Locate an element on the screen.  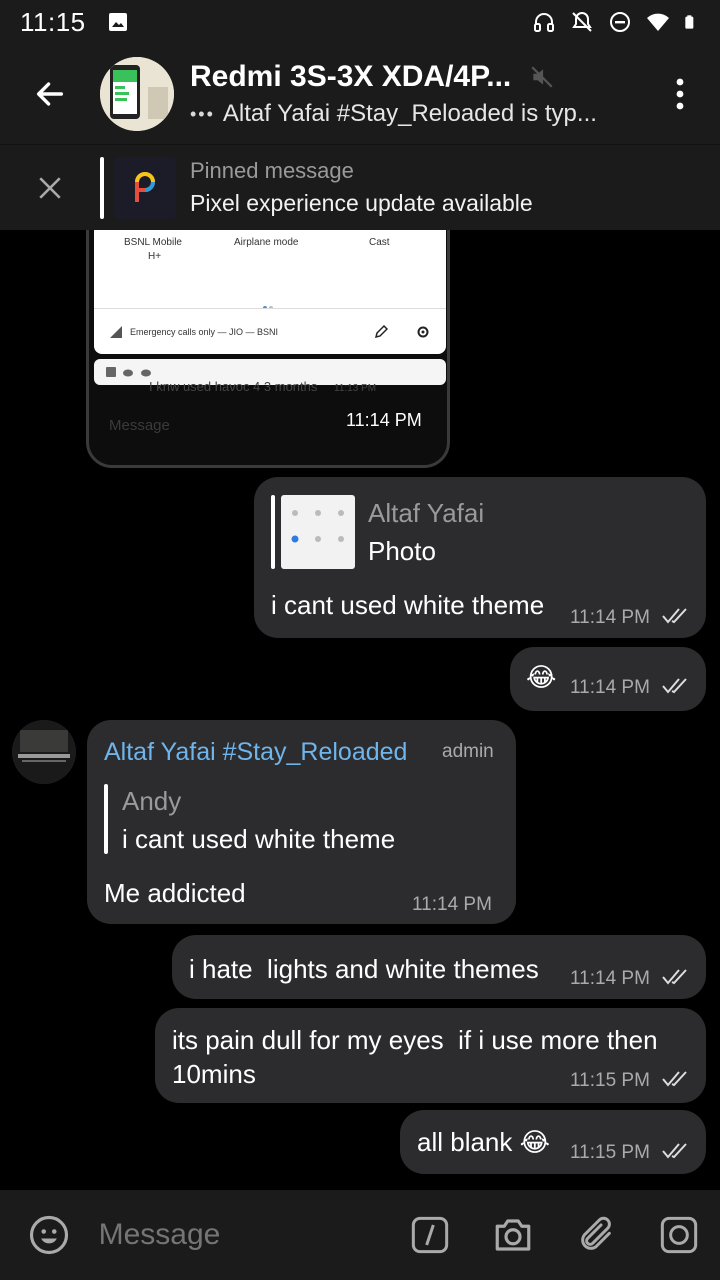
message-text: Me addicted is located at coordinates (175, 893).